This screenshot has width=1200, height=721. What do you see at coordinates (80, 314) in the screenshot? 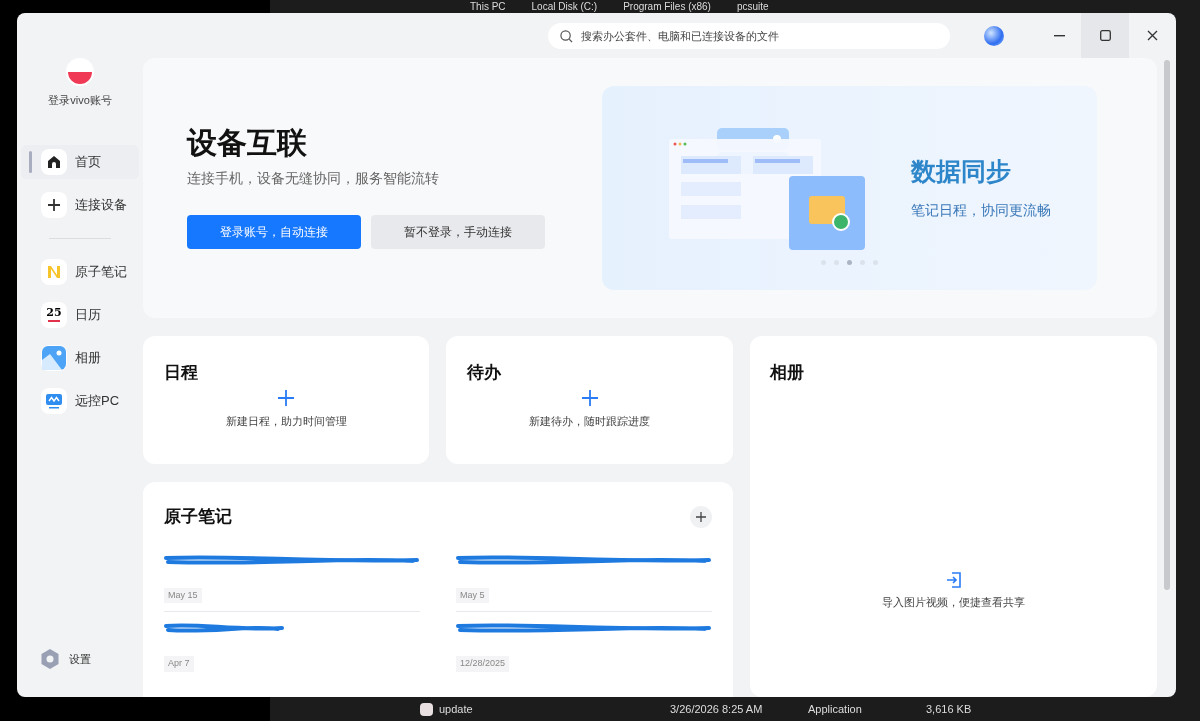
I see `sidebar-item: 25 日历` at bounding box center [80, 314].